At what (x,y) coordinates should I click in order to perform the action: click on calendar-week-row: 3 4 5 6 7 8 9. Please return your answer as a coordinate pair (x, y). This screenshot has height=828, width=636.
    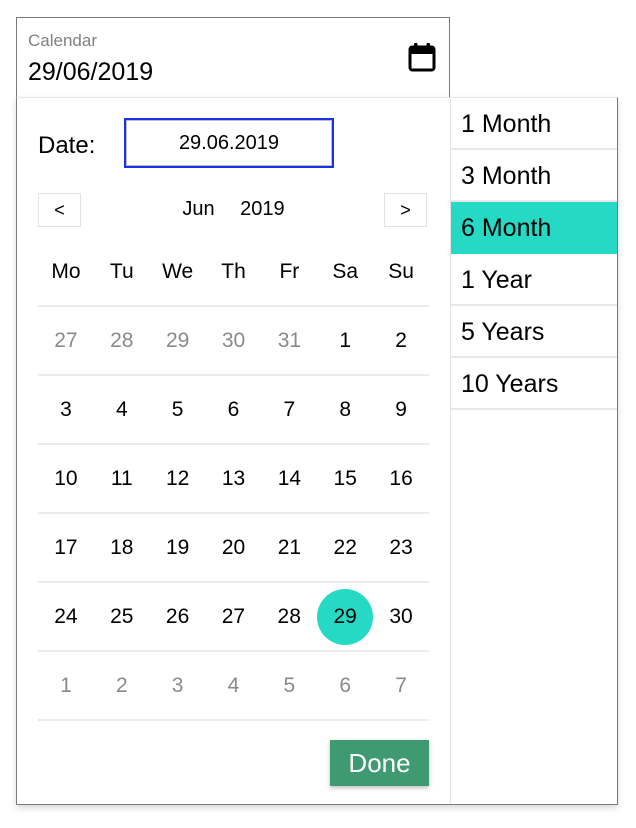
    Looking at the image, I should click on (233, 410).